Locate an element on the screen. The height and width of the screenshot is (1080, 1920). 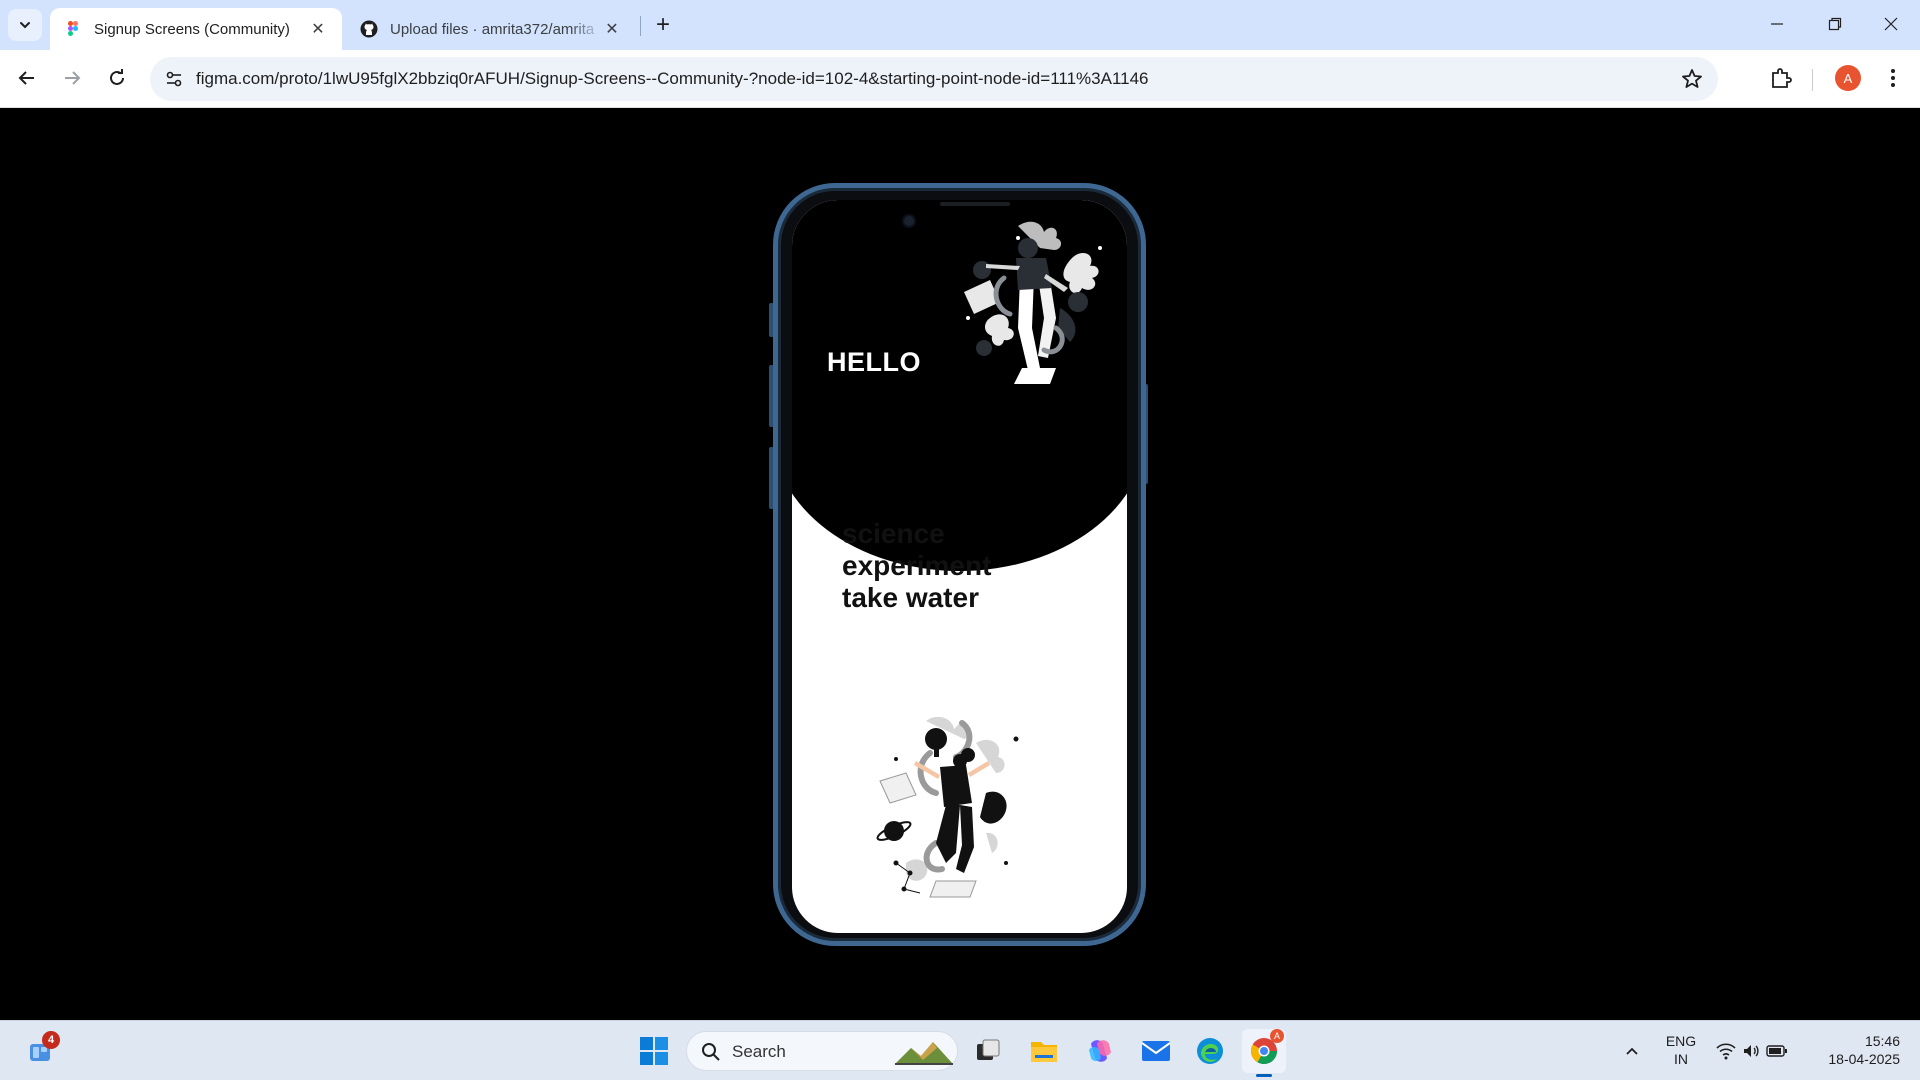
phone-camera is located at coordinates (909, 221).